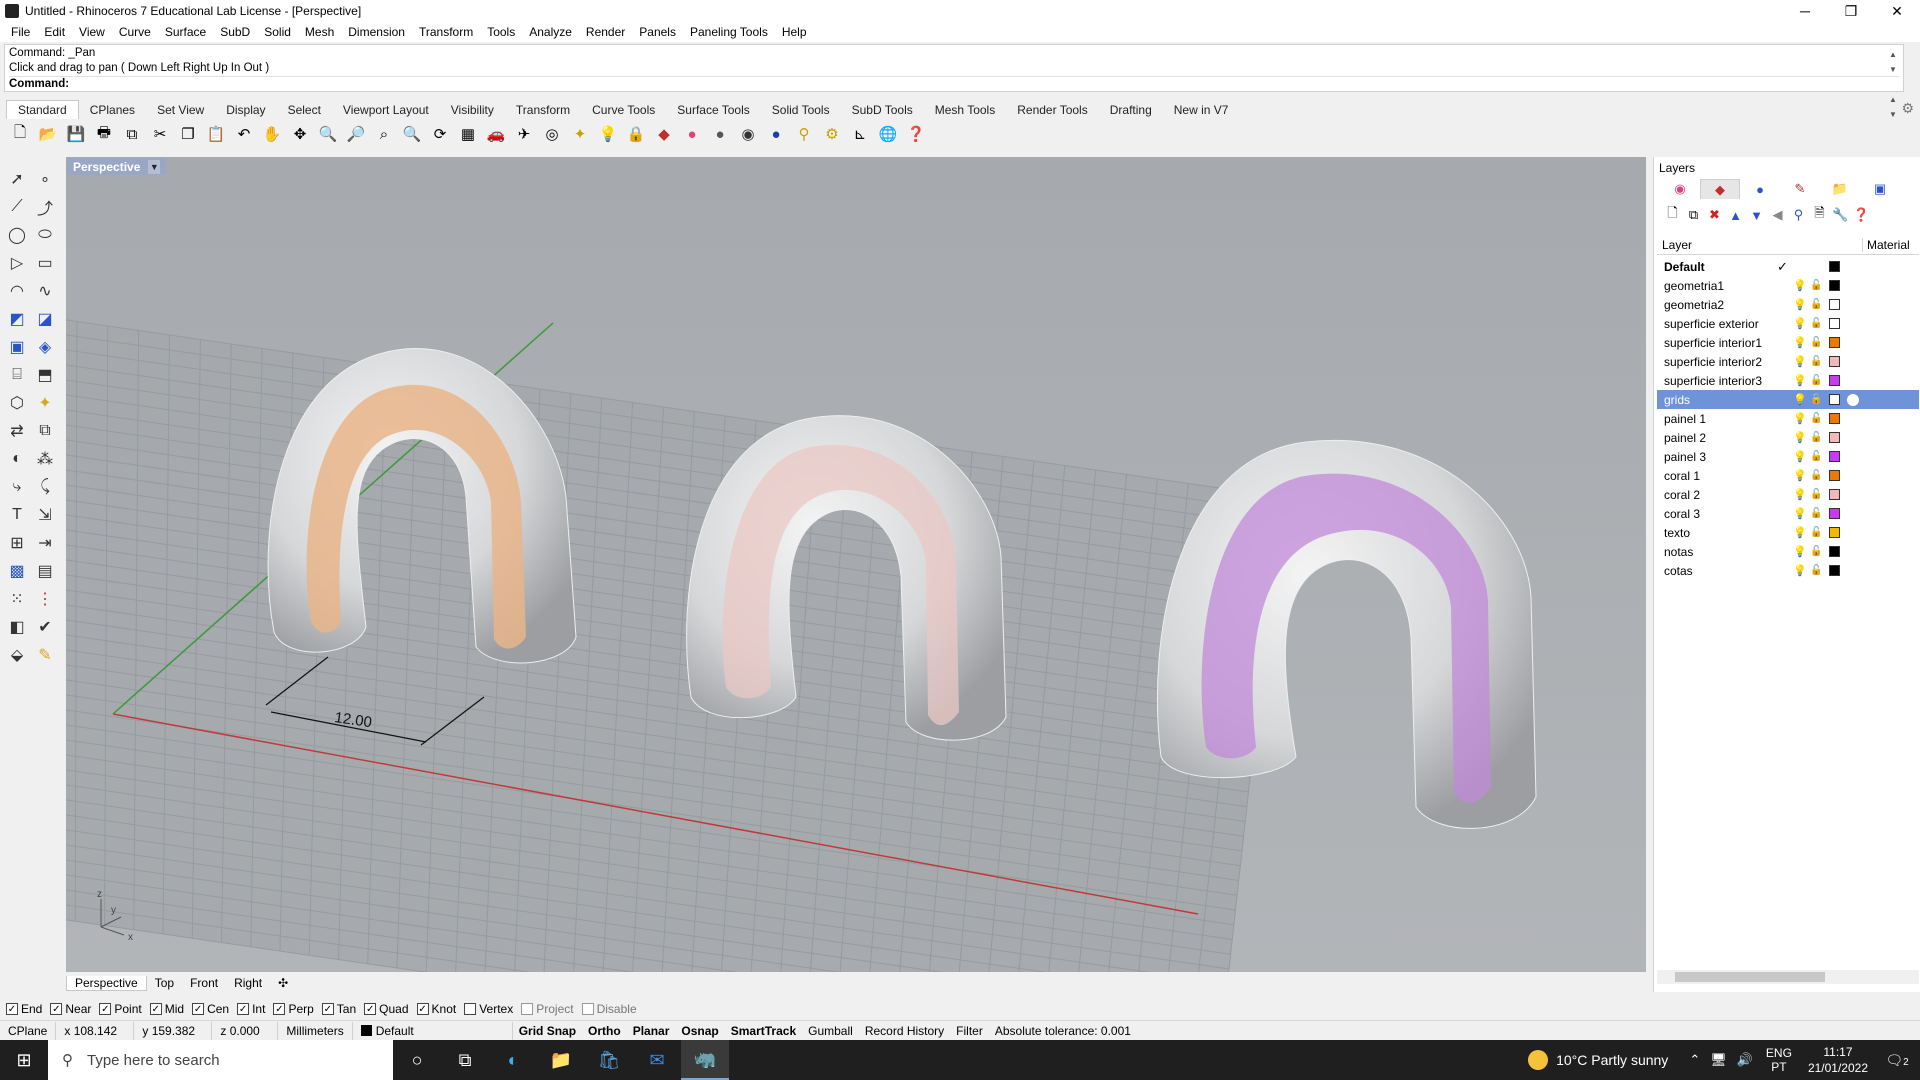 This screenshot has height=1080, width=1920. Describe the element at coordinates (45, 655) in the screenshot. I see `highlight-icon: ✎` at that location.